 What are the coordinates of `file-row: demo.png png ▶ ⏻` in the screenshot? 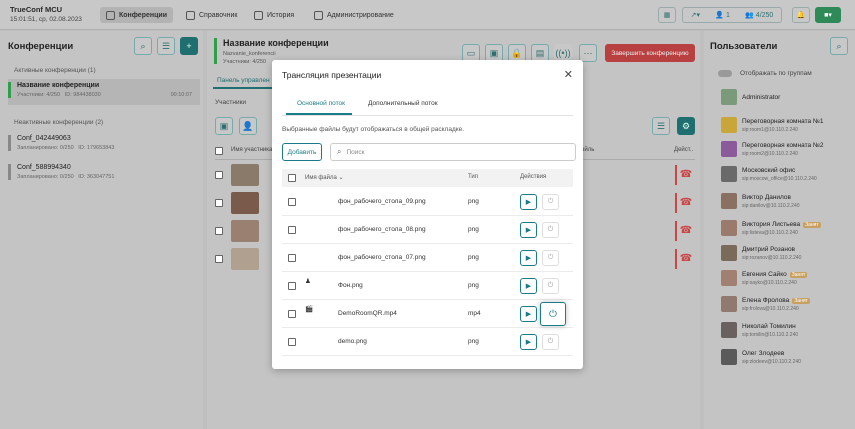 It's located at (427, 342).